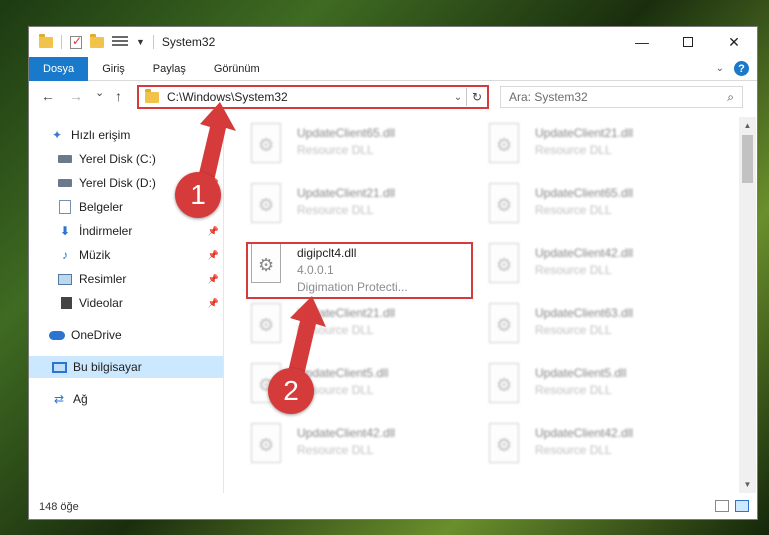 The width and height of the screenshot is (769, 535). What do you see at coordinates (261, 243) in the screenshot?
I see `callout-arrows` at bounding box center [261, 243].